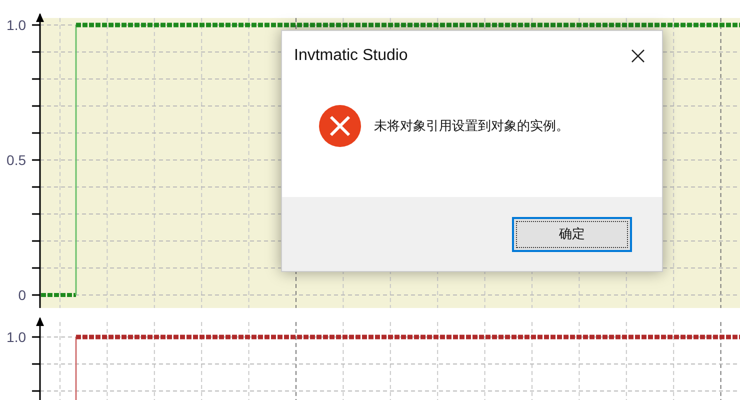 This screenshot has height=400, width=740. I want to click on tick-label: 0, so click(22, 295).